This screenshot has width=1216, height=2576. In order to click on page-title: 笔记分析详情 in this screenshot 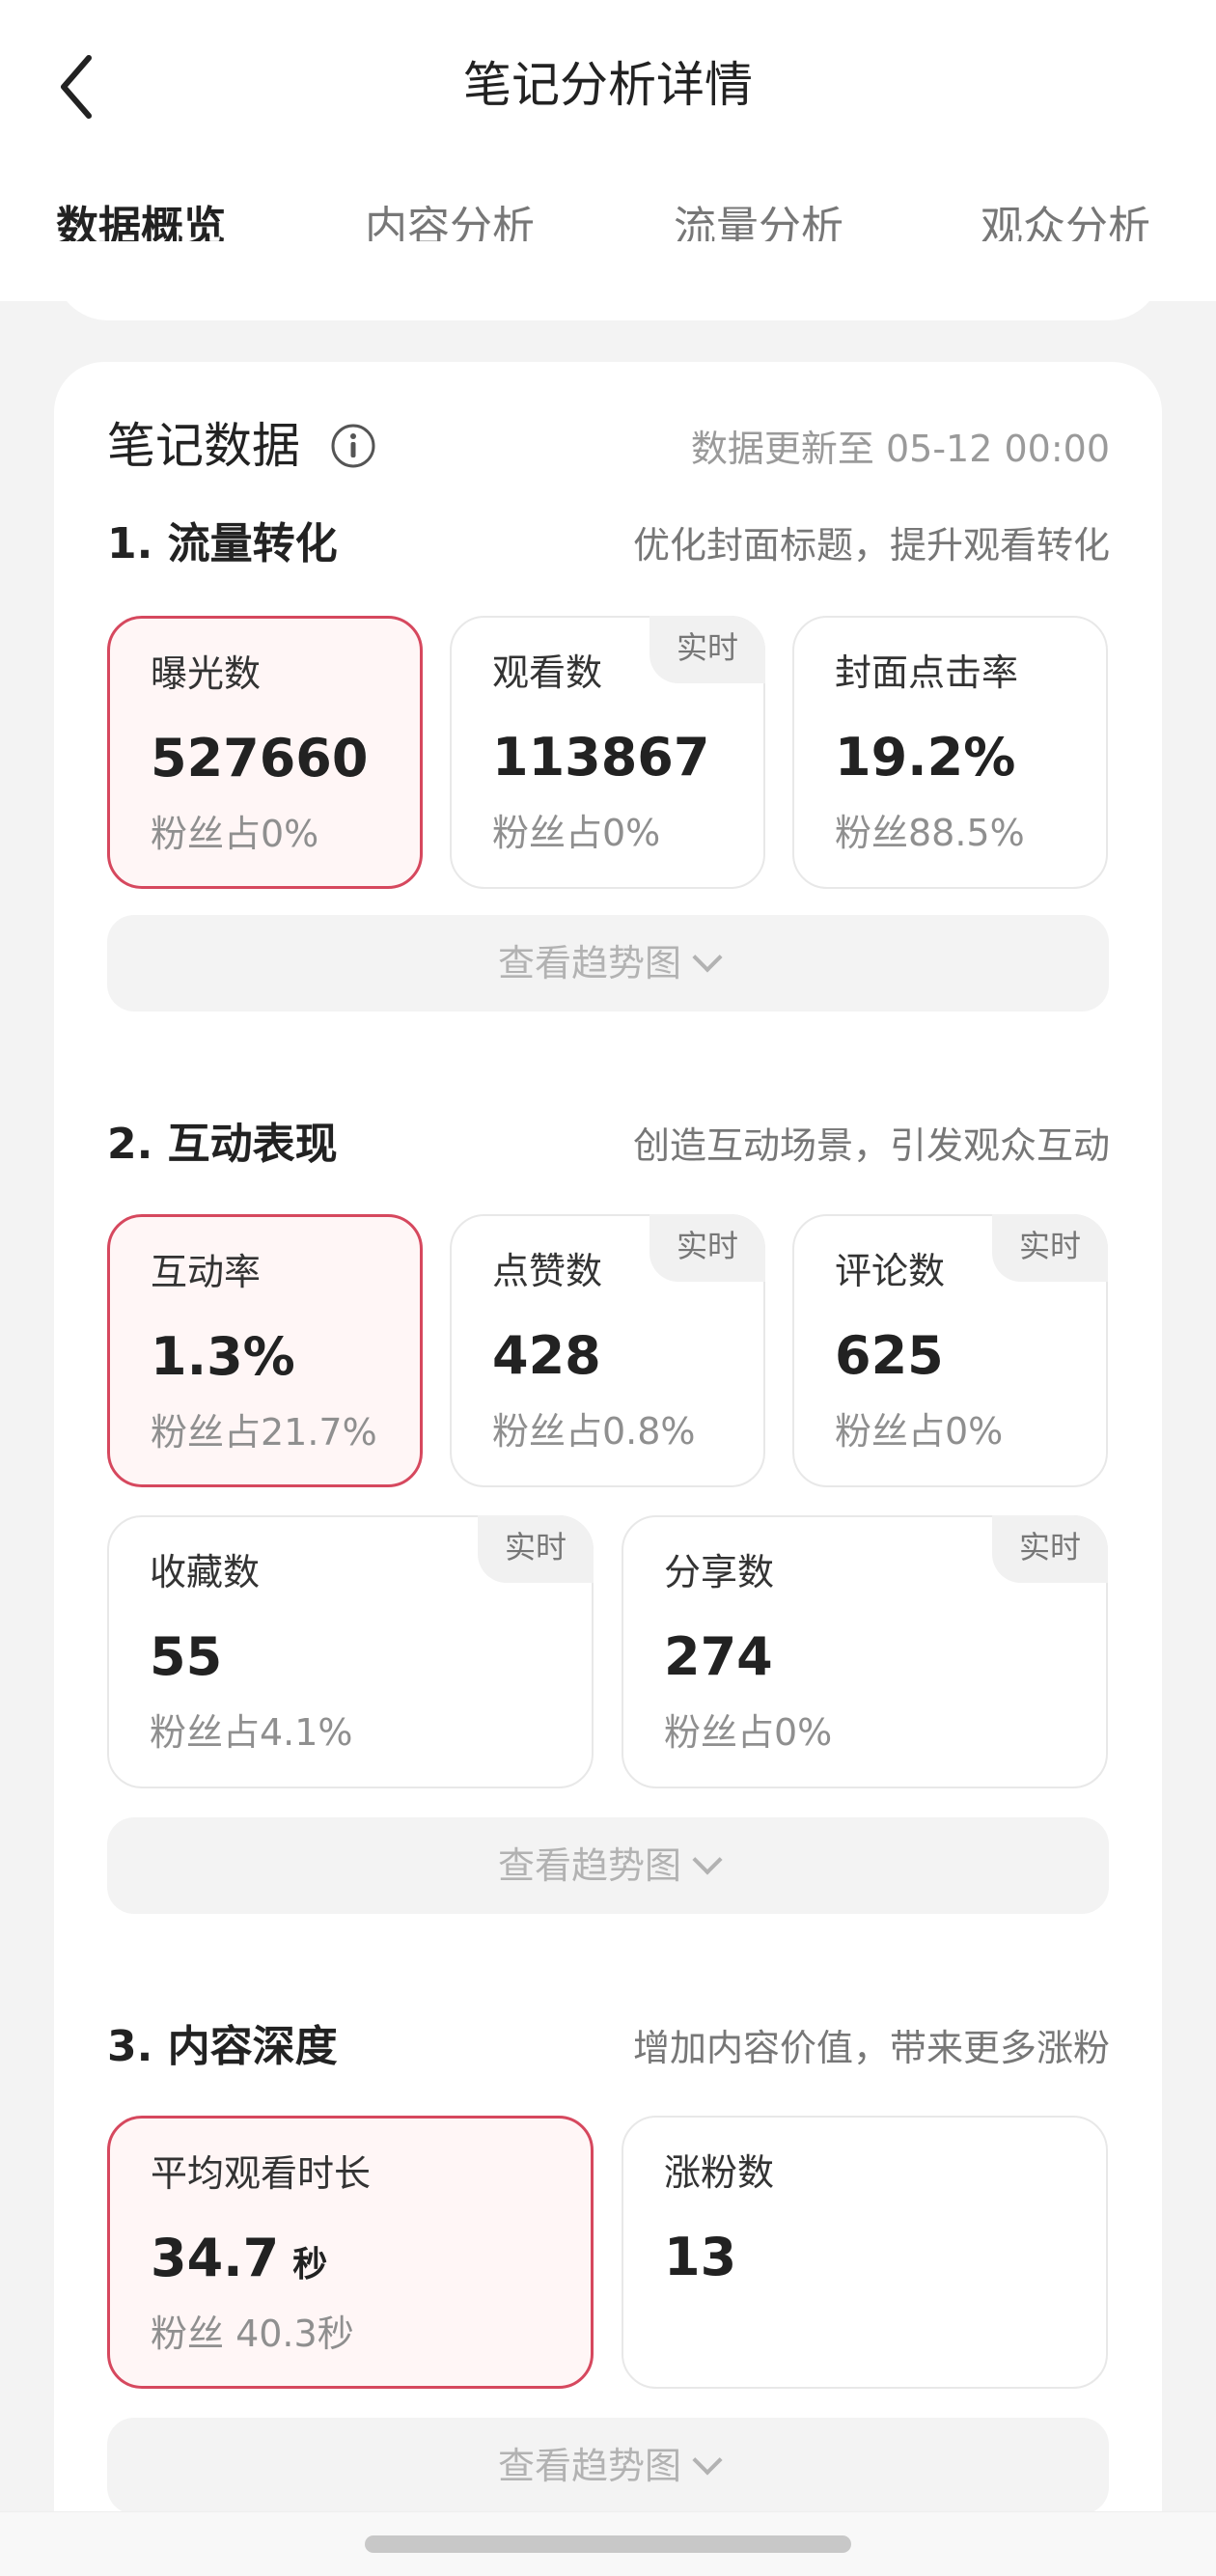, I will do `click(608, 85)`.